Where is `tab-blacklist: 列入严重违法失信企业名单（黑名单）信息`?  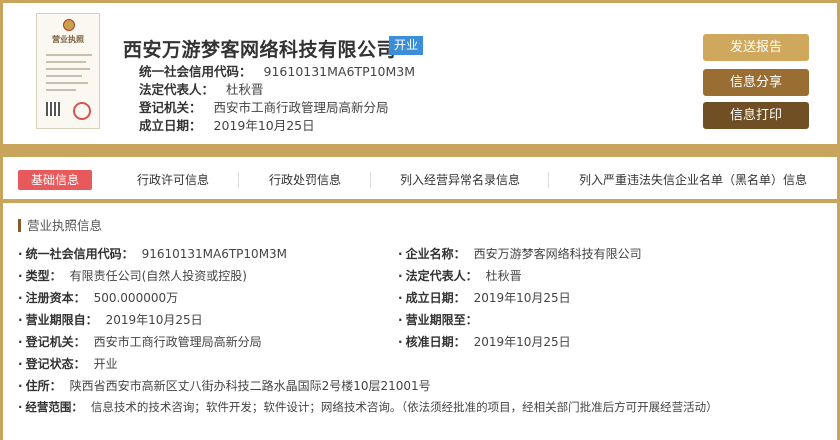 tab-blacklist: 列入严重违法失信企业名单（黑名单）信息 is located at coordinates (693, 180).